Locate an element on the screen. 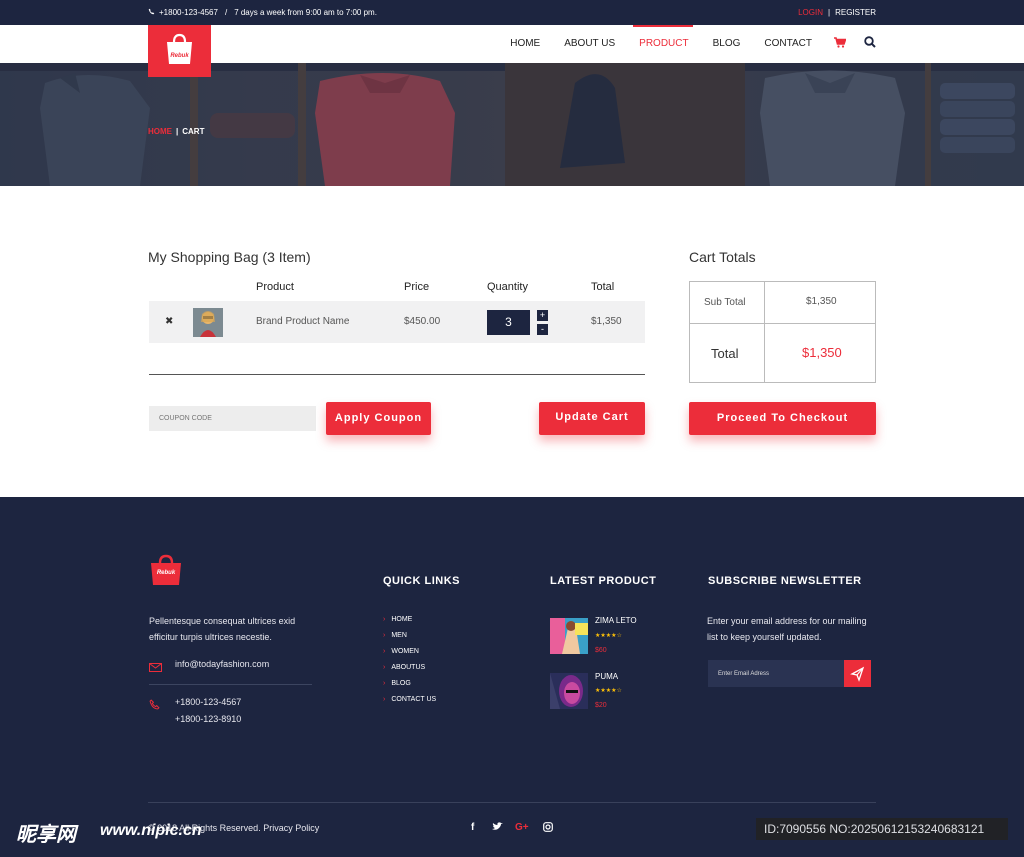  cart-icon is located at coordinates (840, 44).